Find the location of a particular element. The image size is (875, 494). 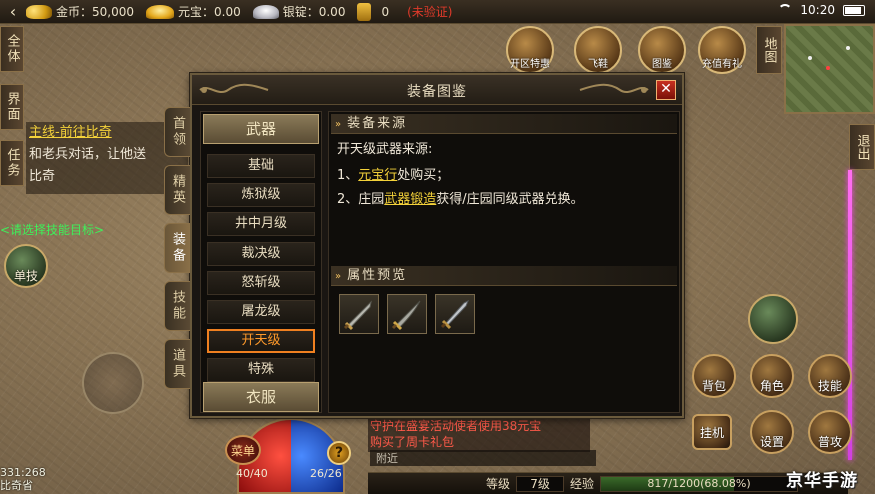

charge-gift-button: 充值有礼 is located at coordinates (722, 50).